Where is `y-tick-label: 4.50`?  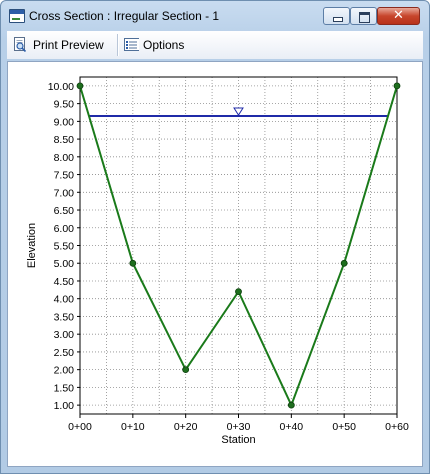
y-tick-label: 4.50 is located at coordinates (64, 282).